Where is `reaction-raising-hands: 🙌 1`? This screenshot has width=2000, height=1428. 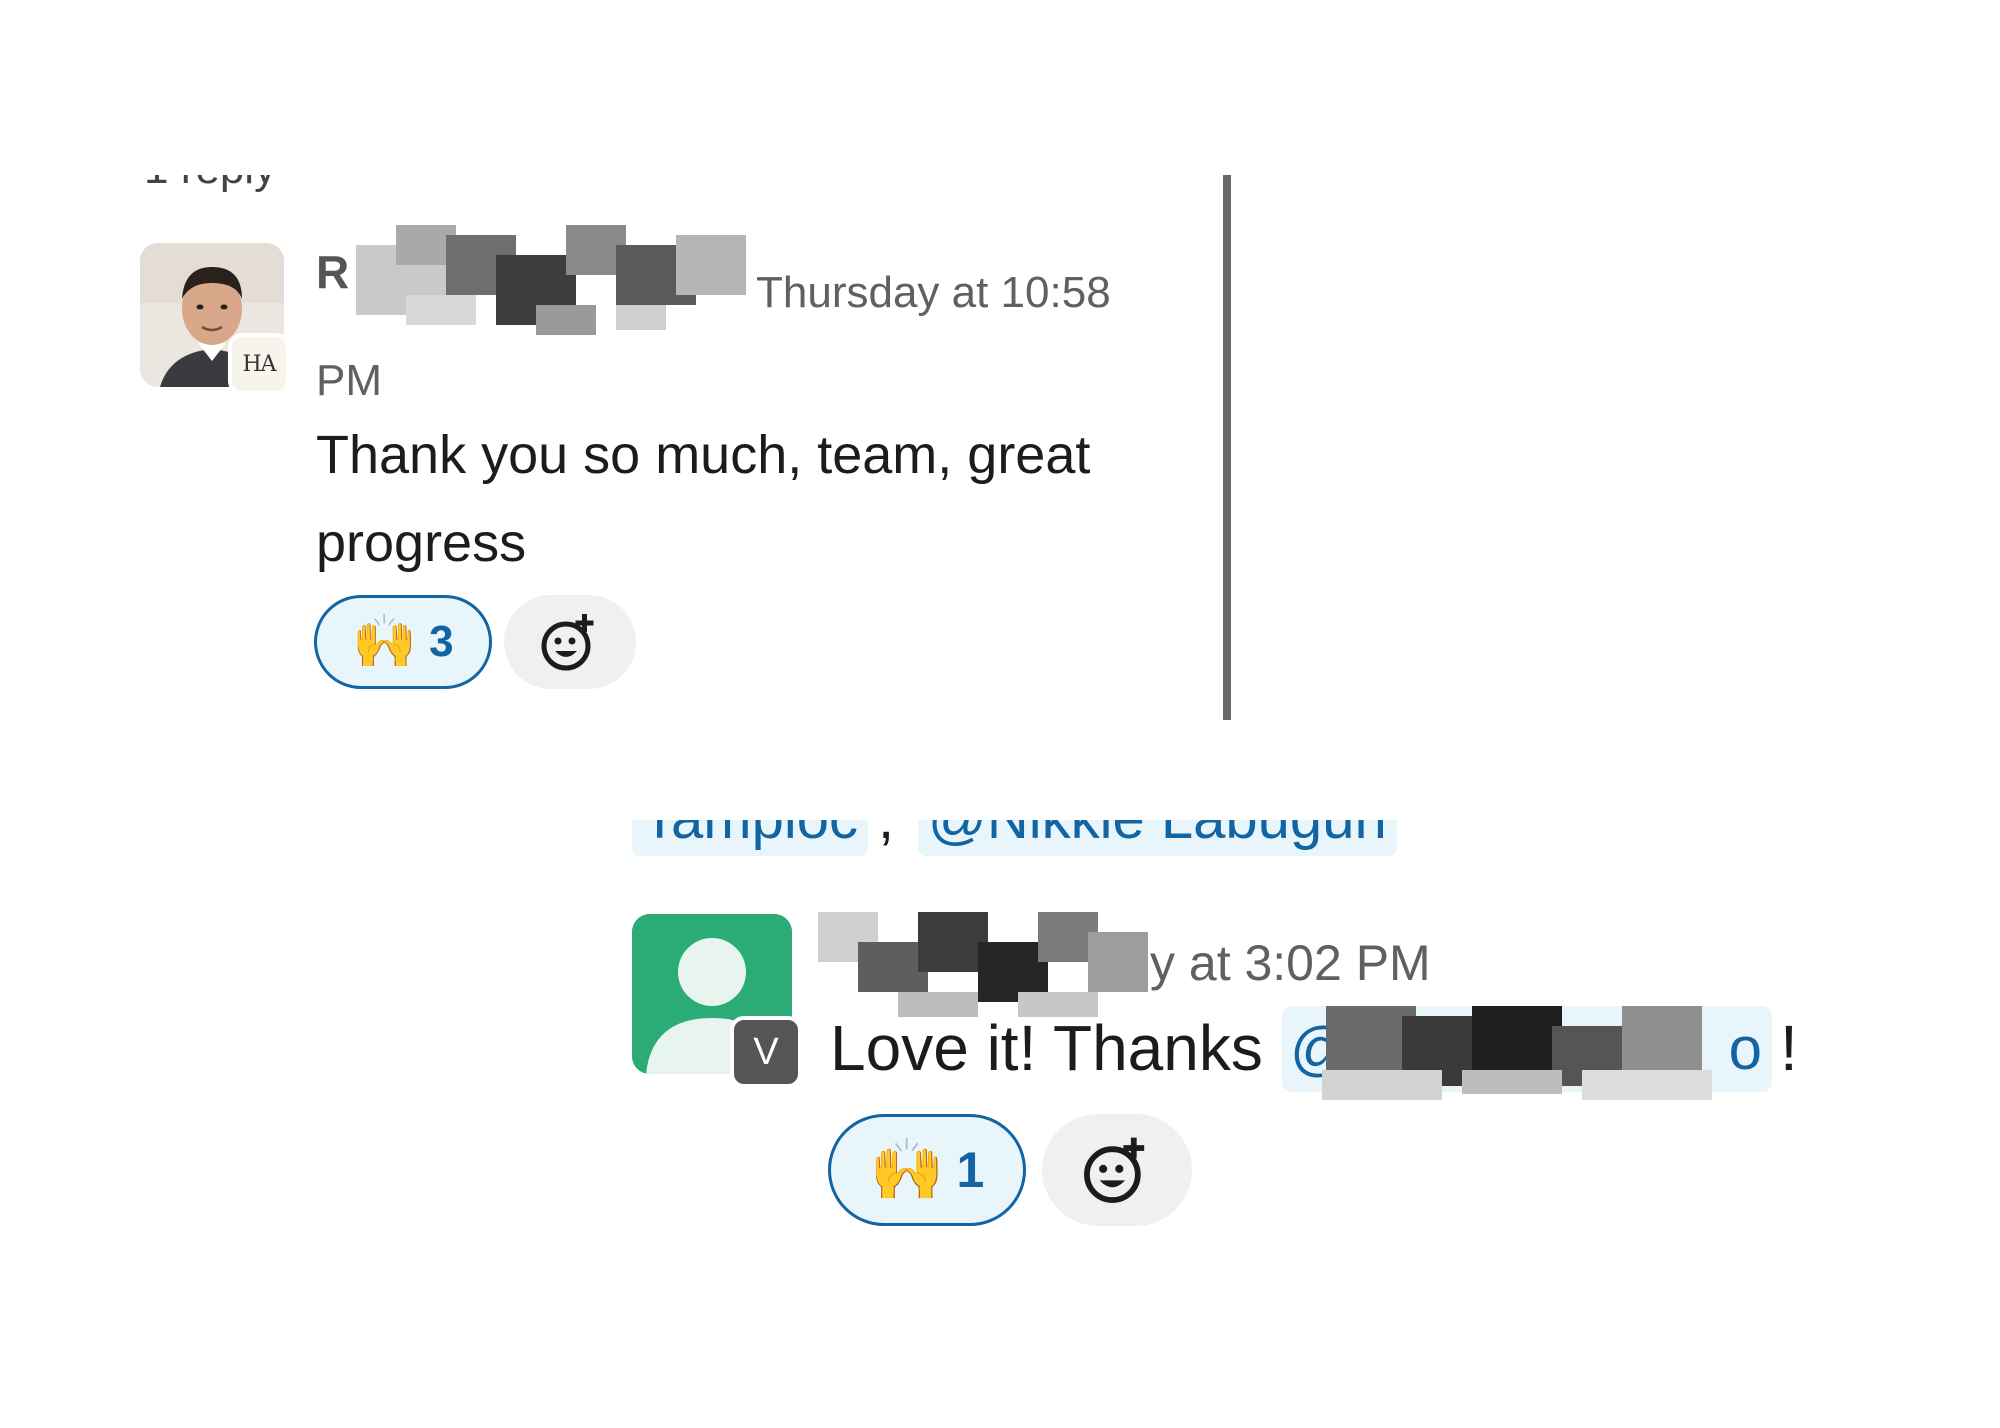 reaction-raising-hands: 🙌 1 is located at coordinates (927, 1170).